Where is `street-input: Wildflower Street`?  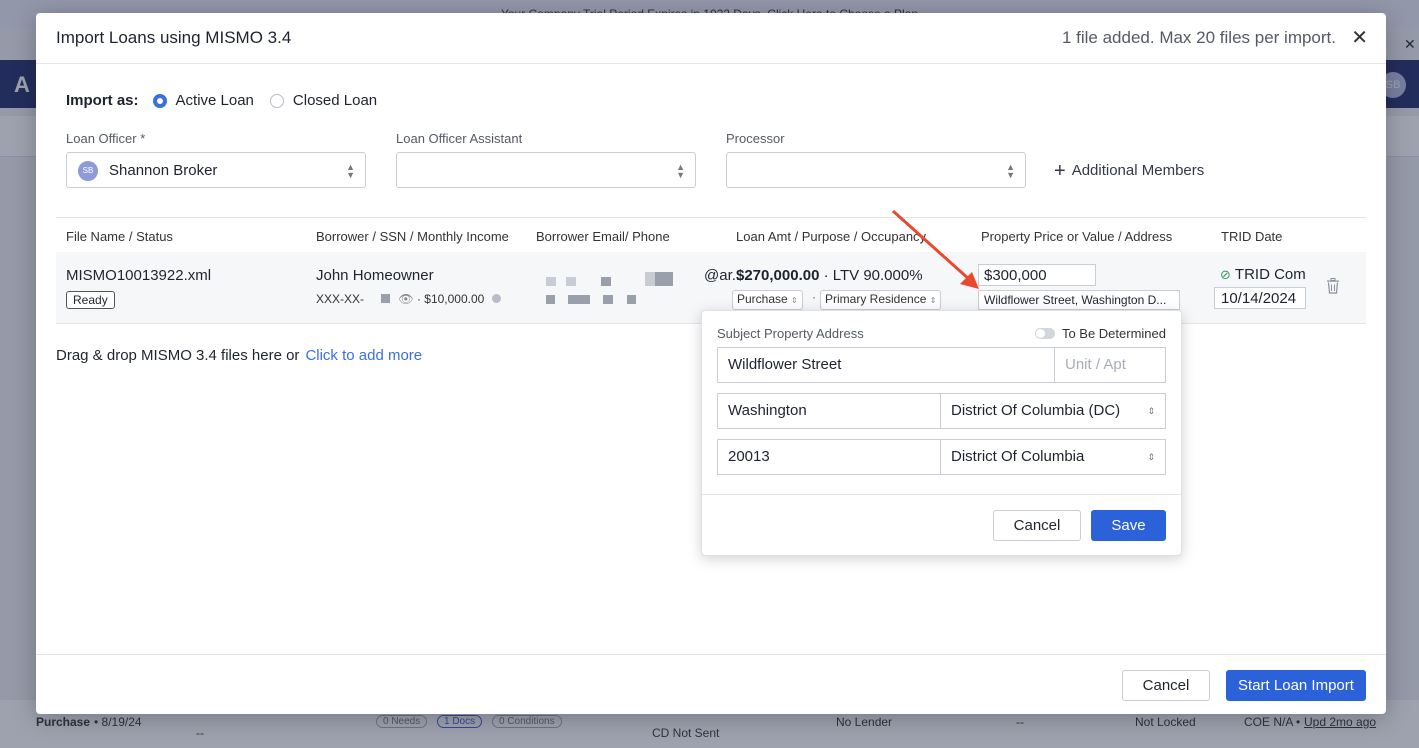
street-input: Wildflower Street is located at coordinates (886, 365).